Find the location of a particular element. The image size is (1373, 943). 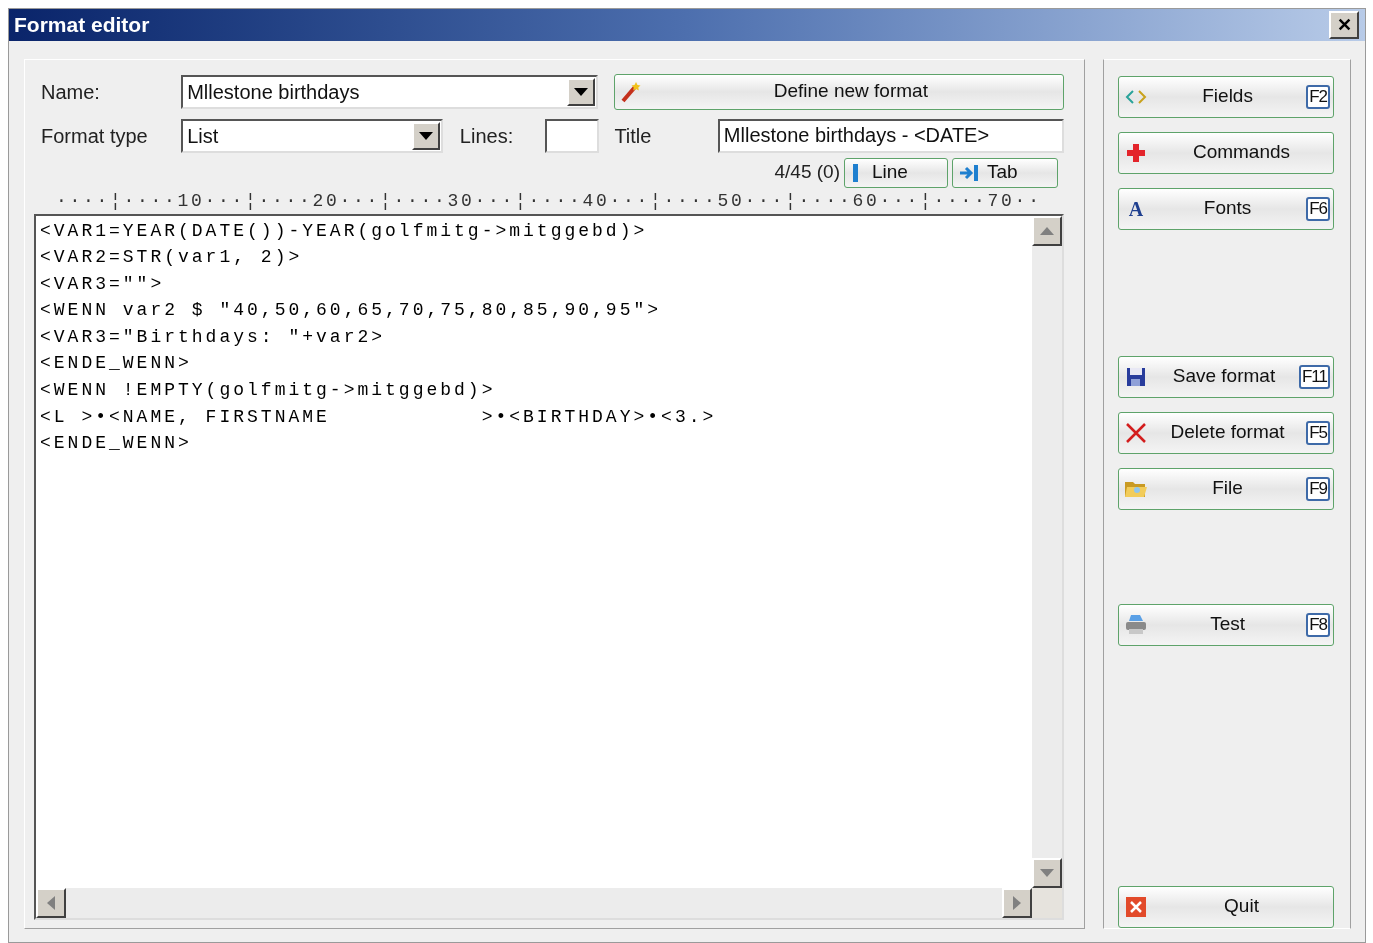

action-button: Delete format F5 is located at coordinates (1226, 432).